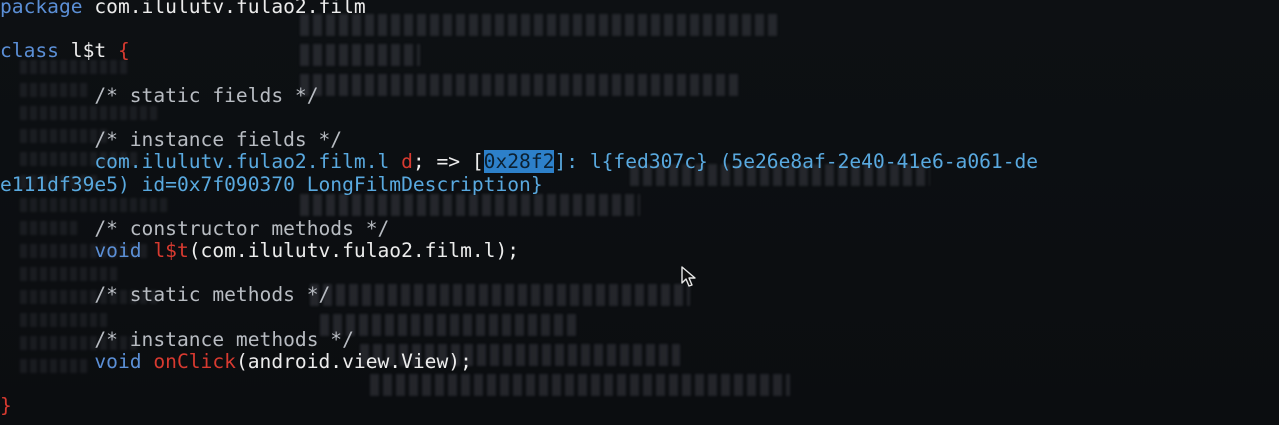 This screenshot has height=425, width=1279. Describe the element at coordinates (118, 51) in the screenshot. I see `open-brace: {` at that location.